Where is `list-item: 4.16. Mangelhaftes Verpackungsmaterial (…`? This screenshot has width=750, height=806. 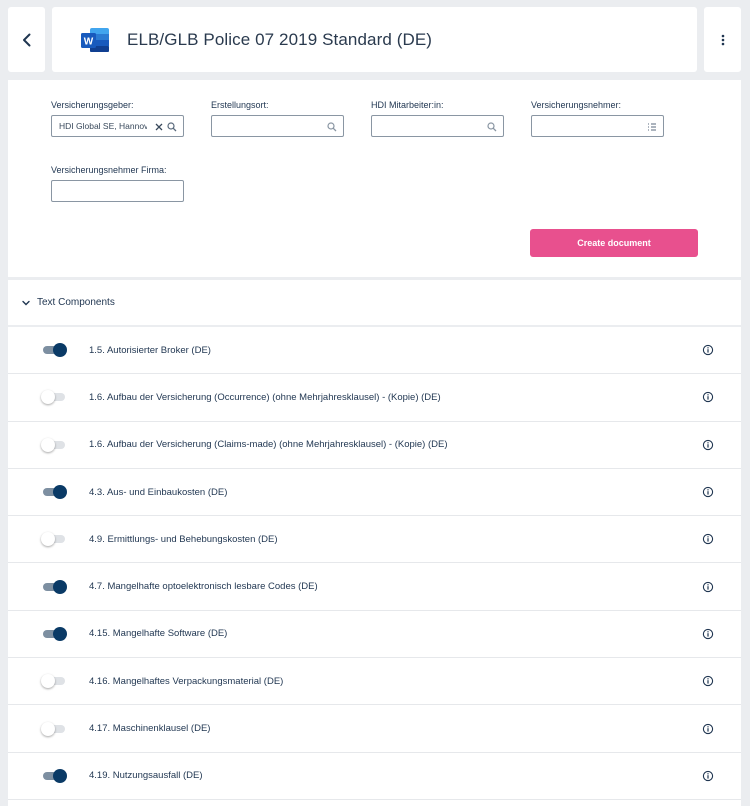 list-item: 4.16. Mangelhaftes Verpackungsmaterial (… is located at coordinates (374, 682).